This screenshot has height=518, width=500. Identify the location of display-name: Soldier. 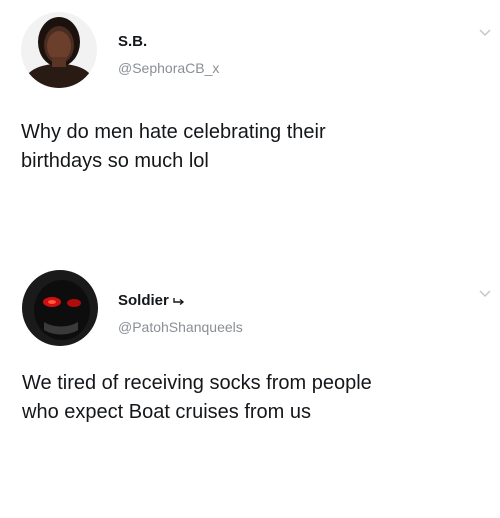
(151, 300).